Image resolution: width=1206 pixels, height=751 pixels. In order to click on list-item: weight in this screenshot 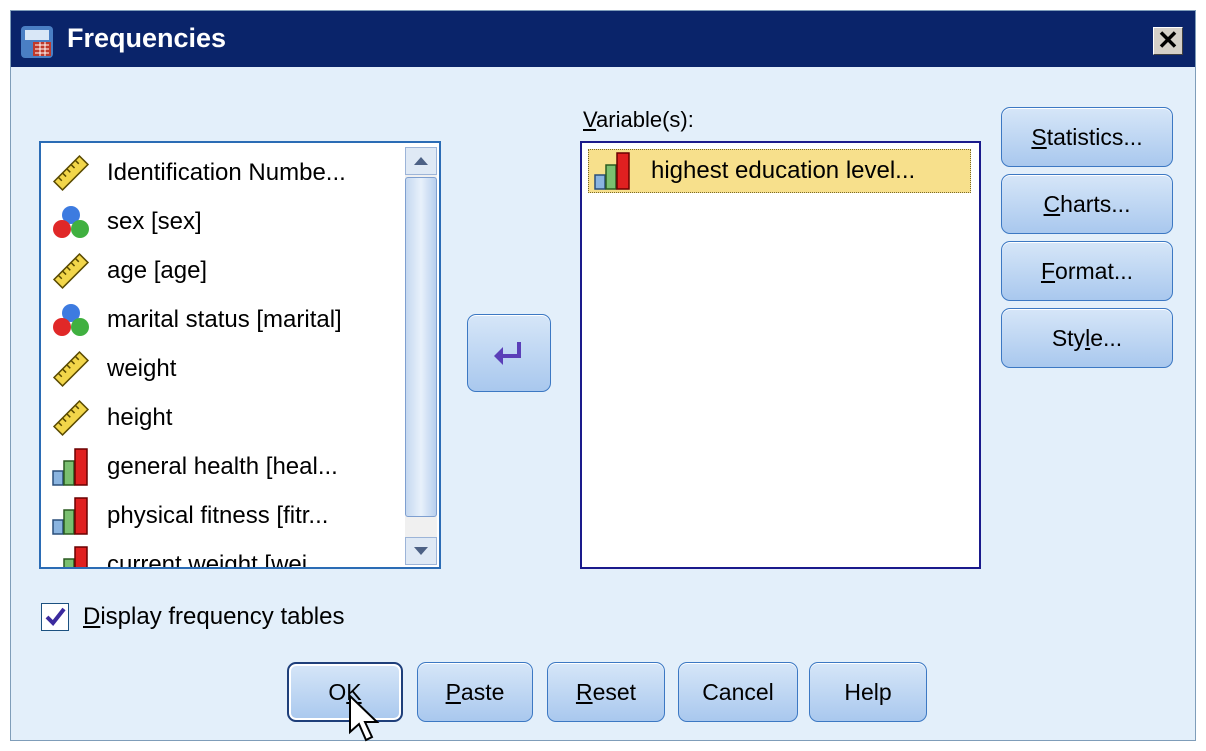, I will do `click(113, 369)`.